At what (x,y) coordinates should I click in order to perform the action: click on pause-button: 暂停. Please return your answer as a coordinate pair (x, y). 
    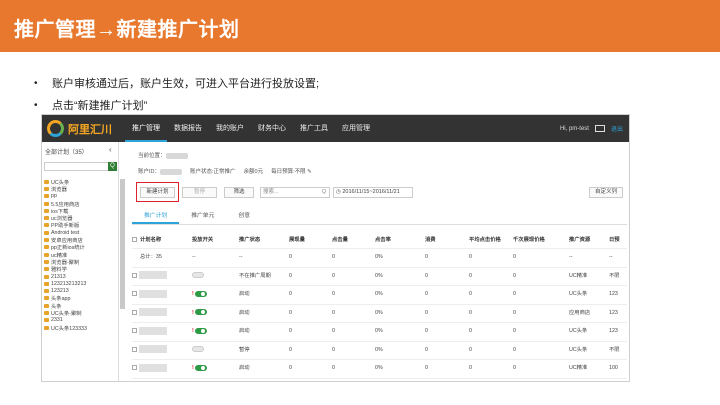
    Looking at the image, I should click on (199, 192).